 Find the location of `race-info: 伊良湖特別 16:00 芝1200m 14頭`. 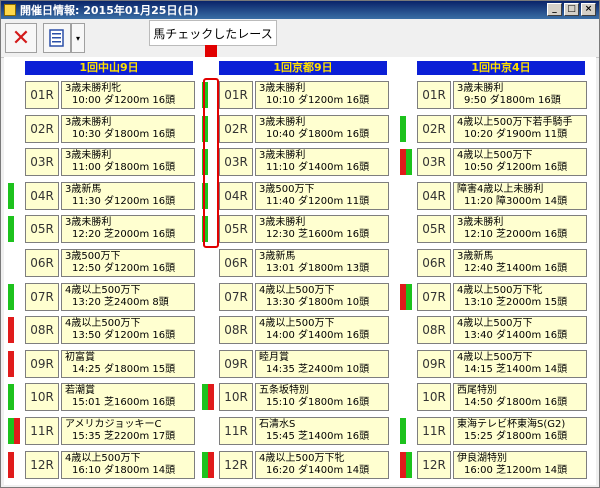

race-info: 伊良湖特別 16:00 芝1200m 14頭 is located at coordinates (520, 464).